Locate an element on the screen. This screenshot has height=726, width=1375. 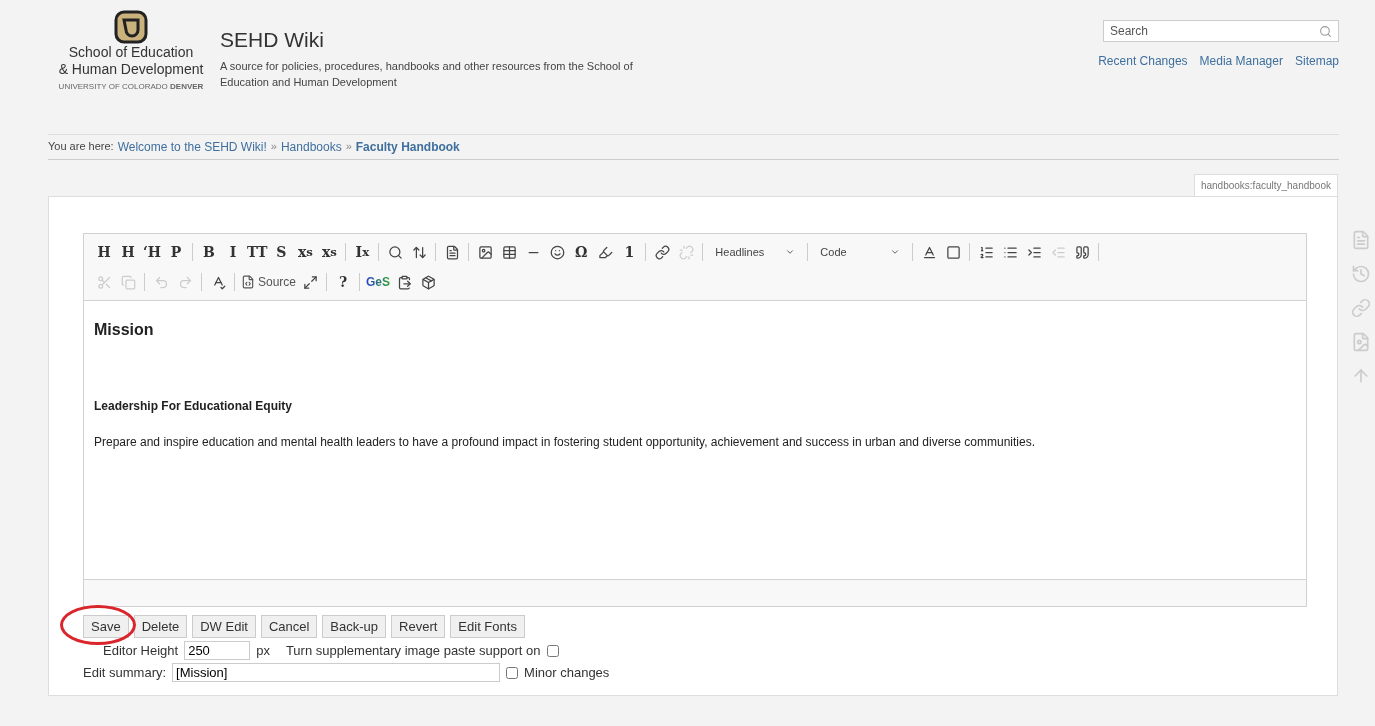
toolbar-button: ʻH is located at coordinates (152, 252).